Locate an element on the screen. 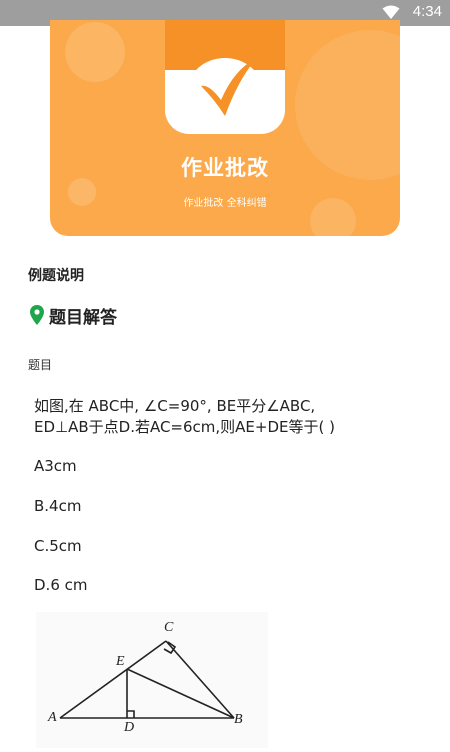 The height and width of the screenshot is (752, 450). label-d: D is located at coordinates (129, 727).